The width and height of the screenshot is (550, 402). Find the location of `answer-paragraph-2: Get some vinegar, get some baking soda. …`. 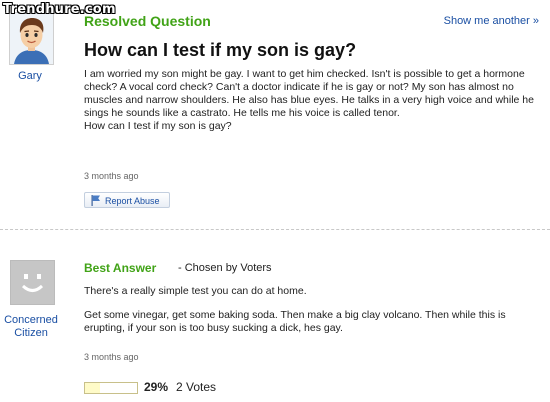

answer-paragraph-2: Get some vinegar, get some baking soda. … is located at coordinates (295, 321).